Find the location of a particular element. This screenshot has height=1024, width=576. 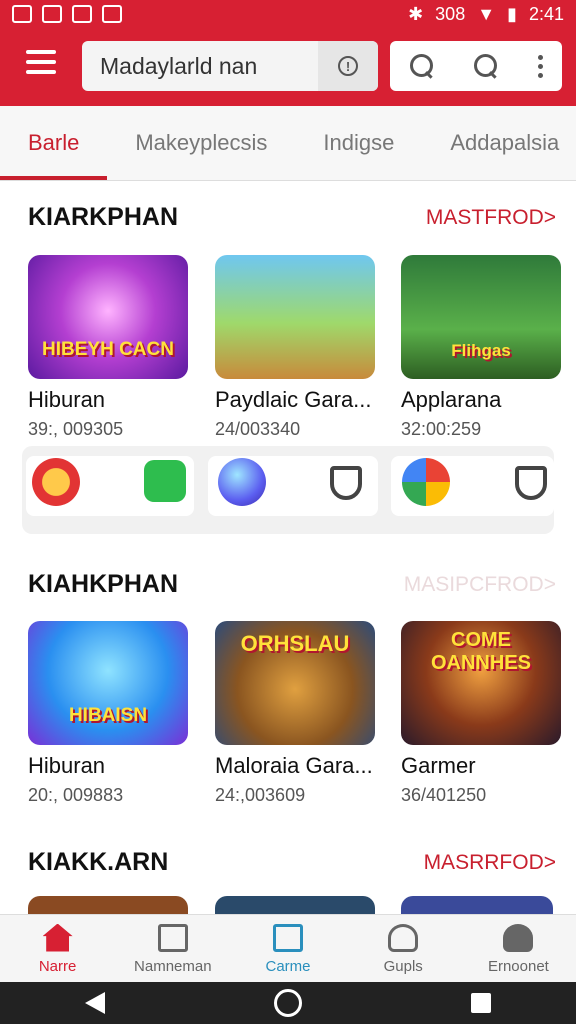

search-value: Madaylarld nan is located at coordinates (179, 65).